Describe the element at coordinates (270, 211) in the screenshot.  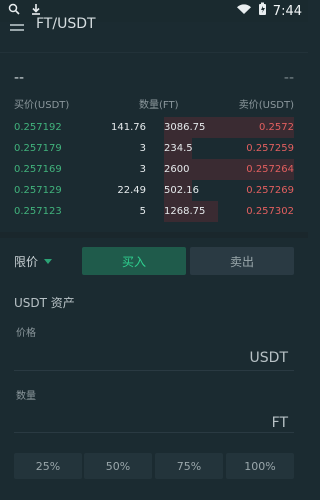
I see `ask-price: 0.257302` at that location.